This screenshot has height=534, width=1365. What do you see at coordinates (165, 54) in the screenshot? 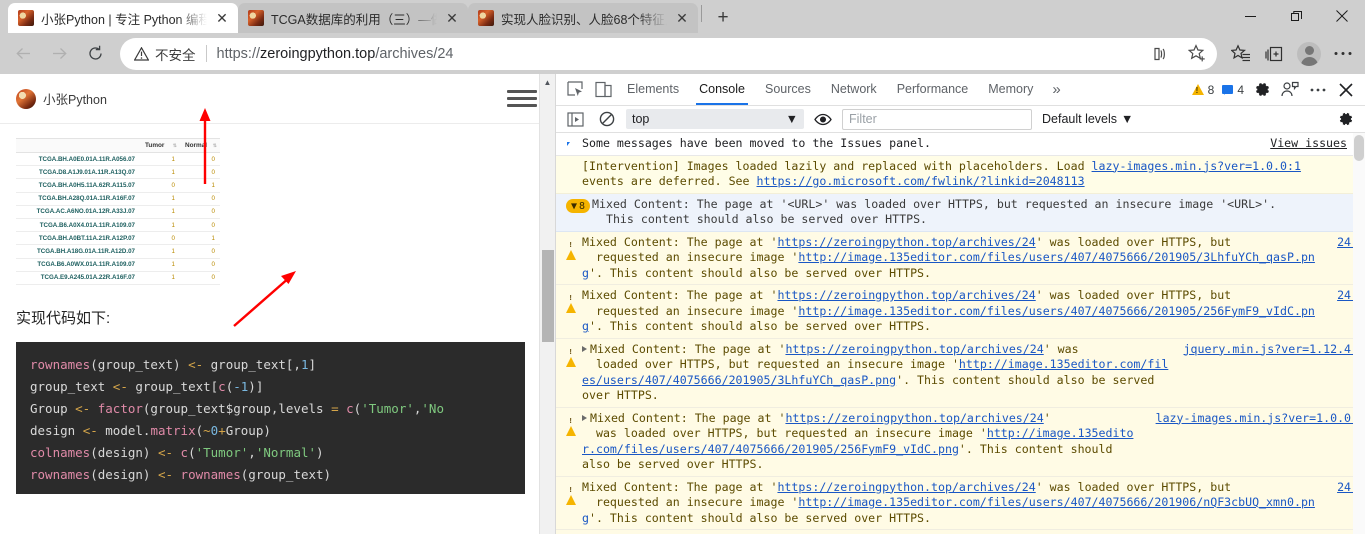
I see `security-warning: 不安全` at bounding box center [165, 54].